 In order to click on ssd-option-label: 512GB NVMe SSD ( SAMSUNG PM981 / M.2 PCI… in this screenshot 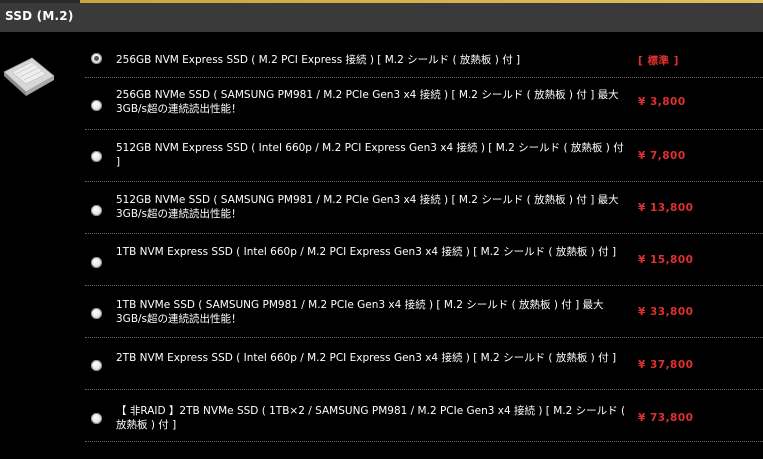, I will do `click(367, 207)`.